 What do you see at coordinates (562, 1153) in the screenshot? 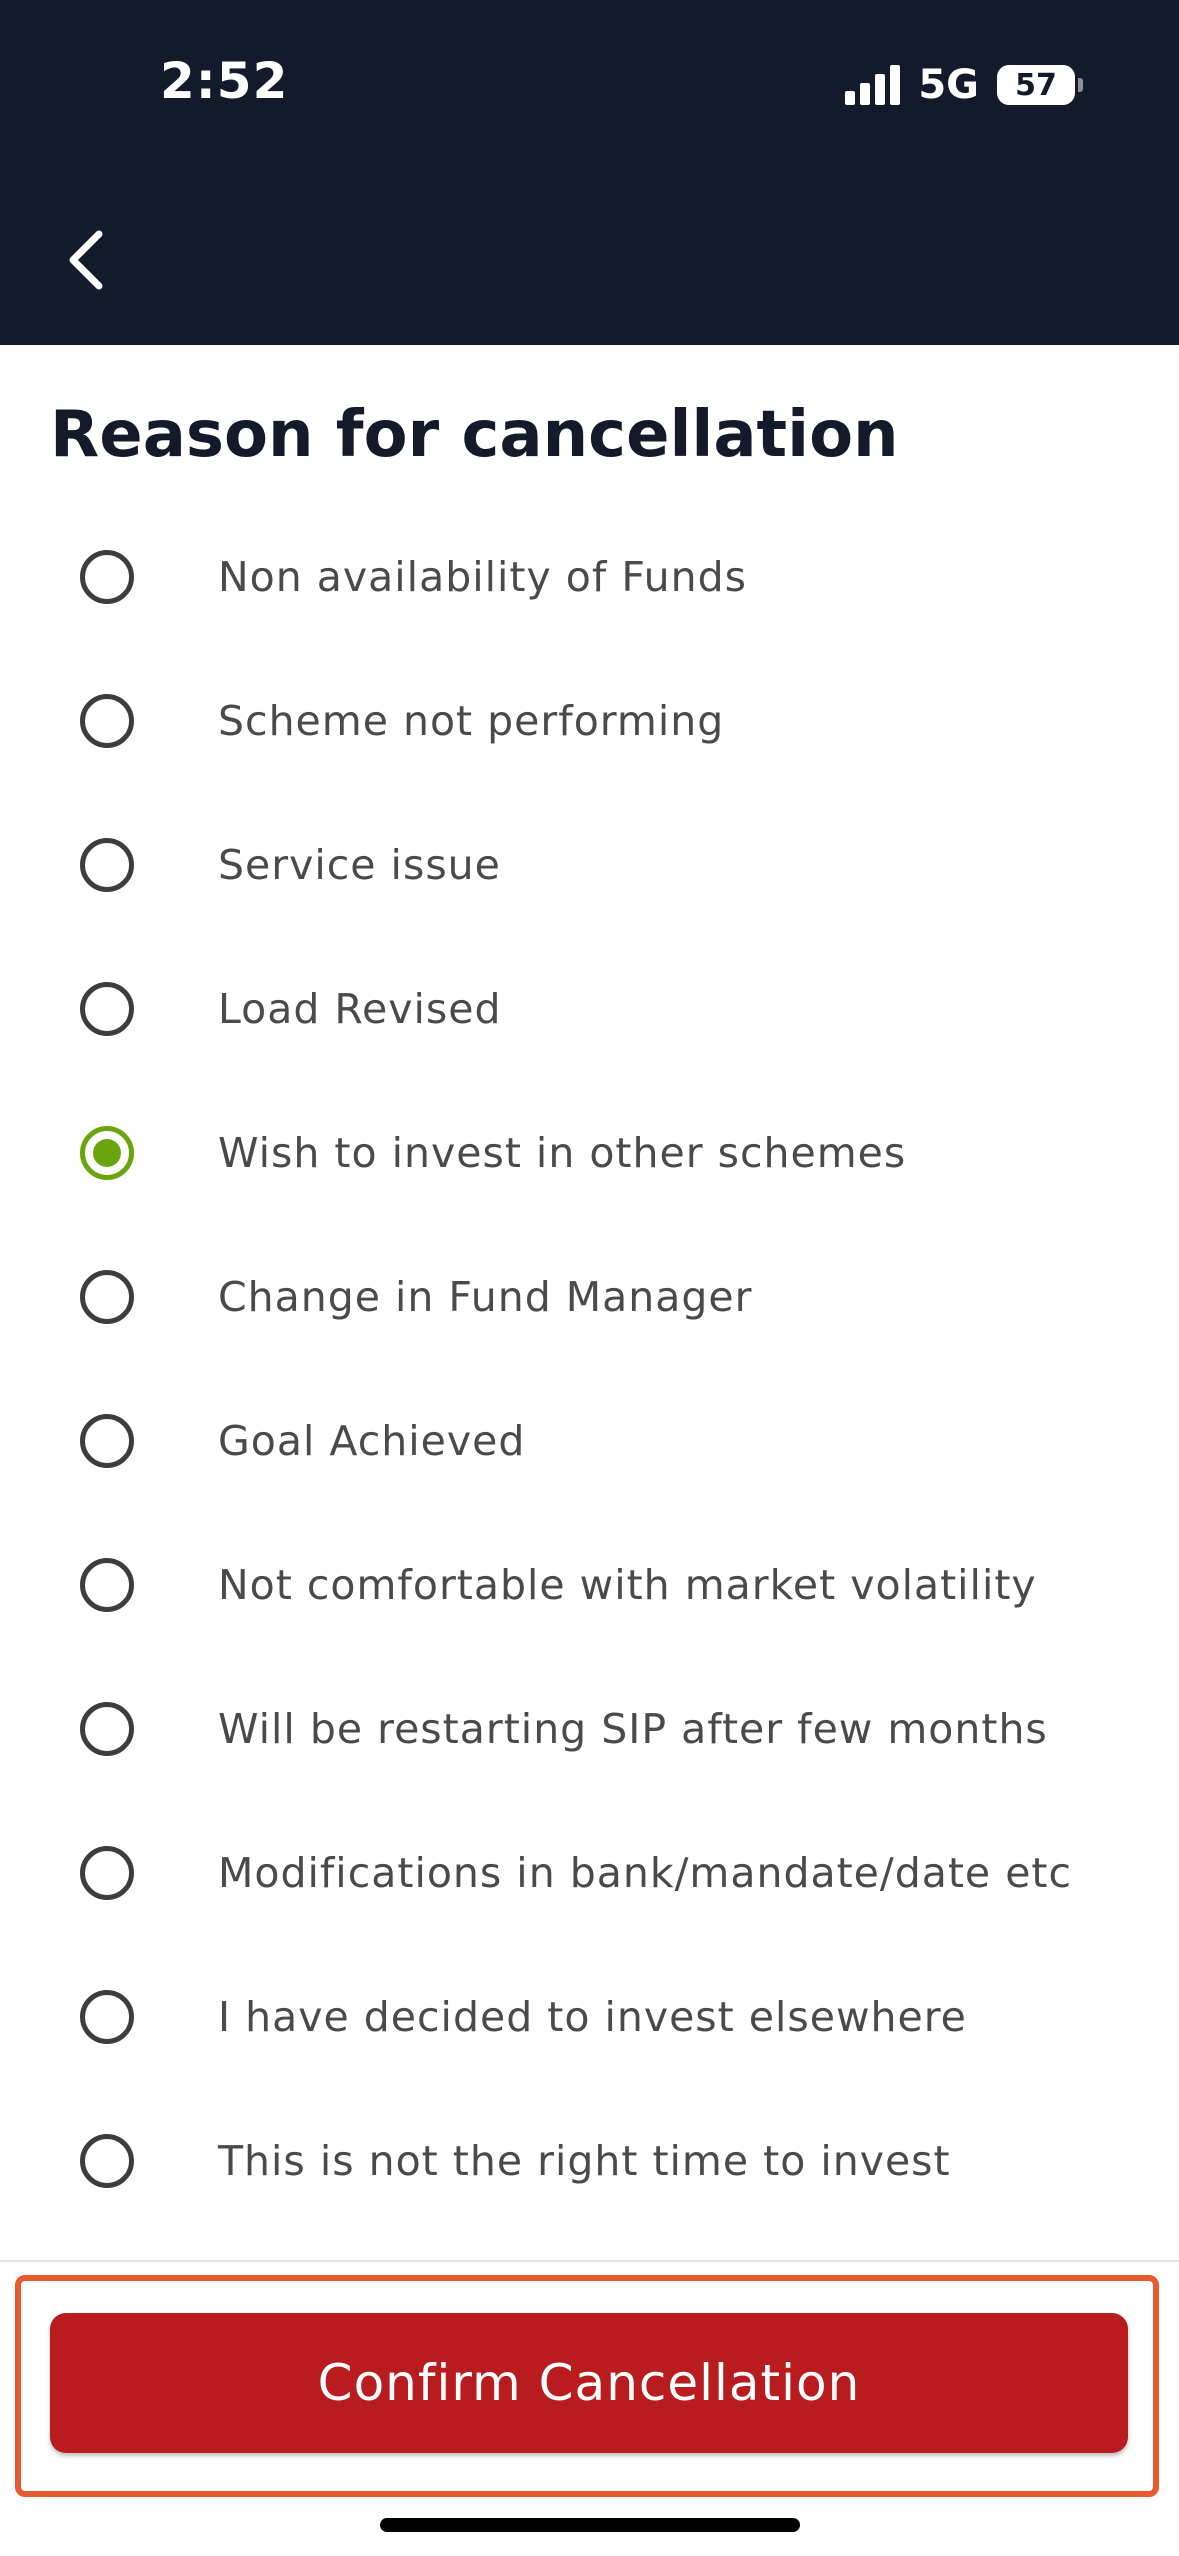
I see `reason-label: Wish to invest in other schemes` at bounding box center [562, 1153].